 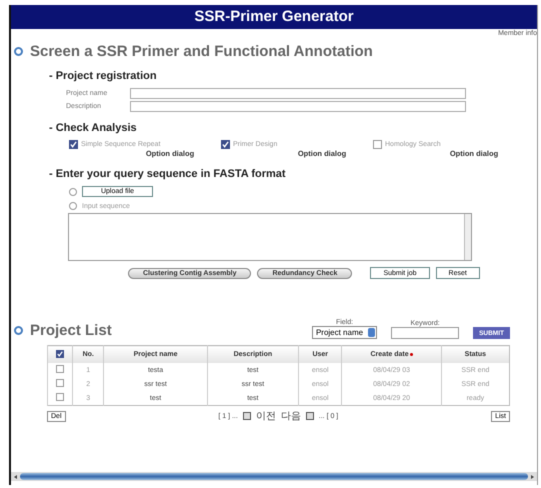 What do you see at coordinates (310, 416) in the screenshot?
I see `last-page-icon` at bounding box center [310, 416].